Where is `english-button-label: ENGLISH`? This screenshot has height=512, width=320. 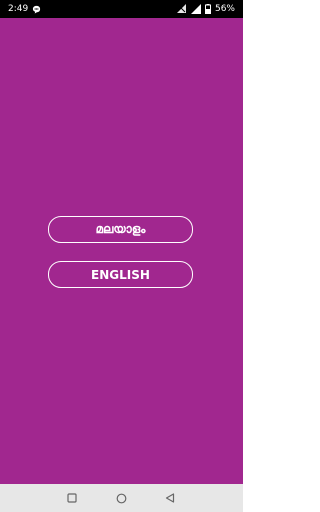 english-button-label: ENGLISH is located at coordinates (120, 274).